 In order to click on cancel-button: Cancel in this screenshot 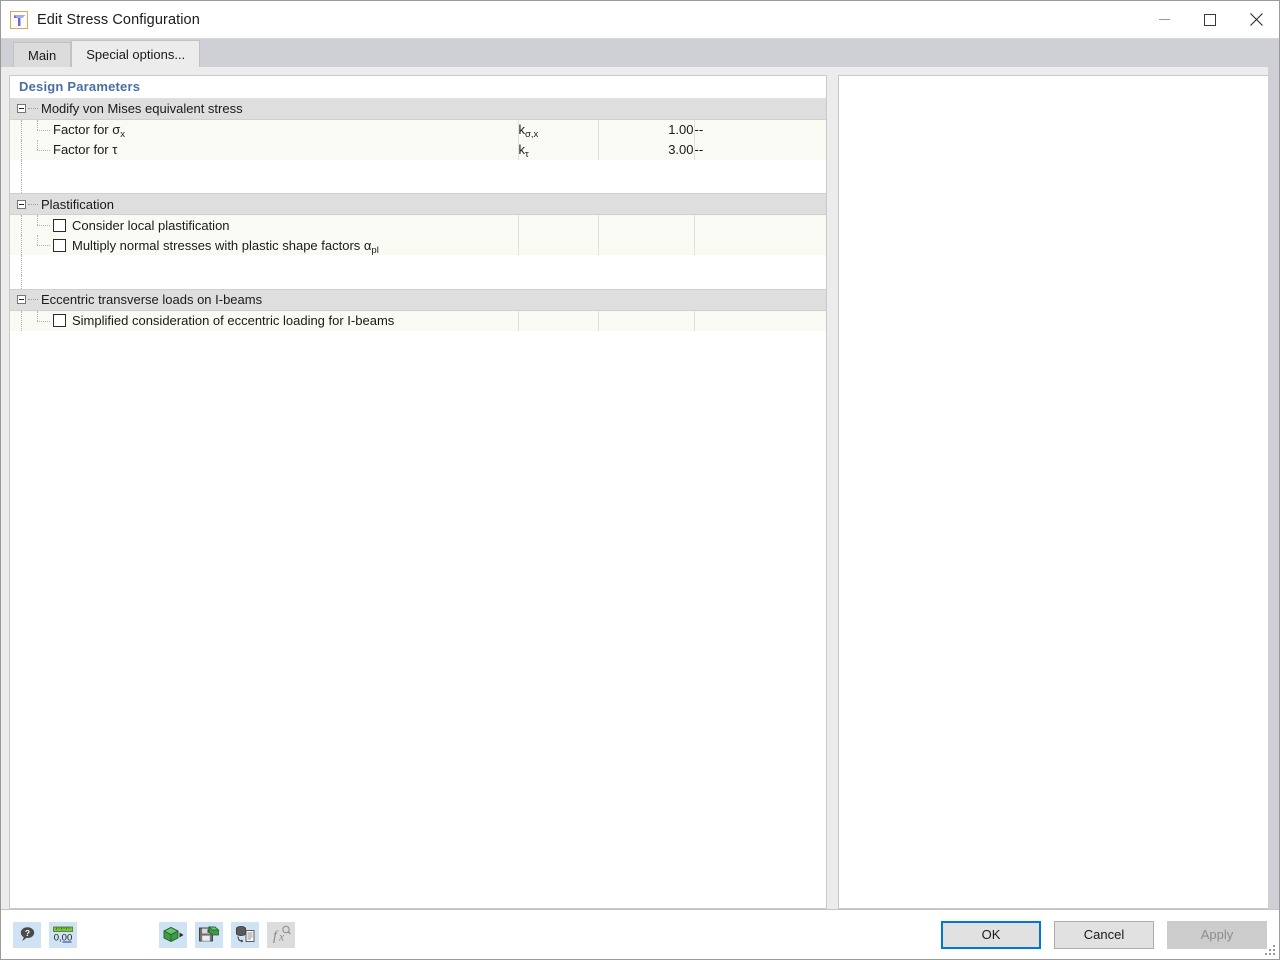, I will do `click(1104, 934)`.